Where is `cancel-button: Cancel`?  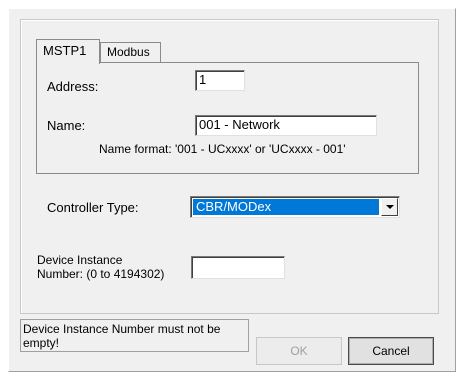 cancel-button: Cancel is located at coordinates (391, 351).